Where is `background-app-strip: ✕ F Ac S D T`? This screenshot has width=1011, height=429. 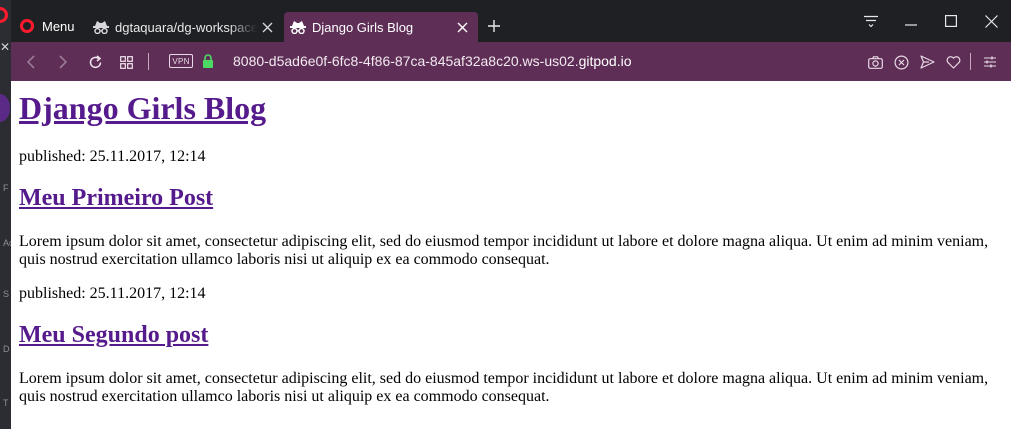
background-app-strip: ✕ F Ac S D T is located at coordinates (5, 214).